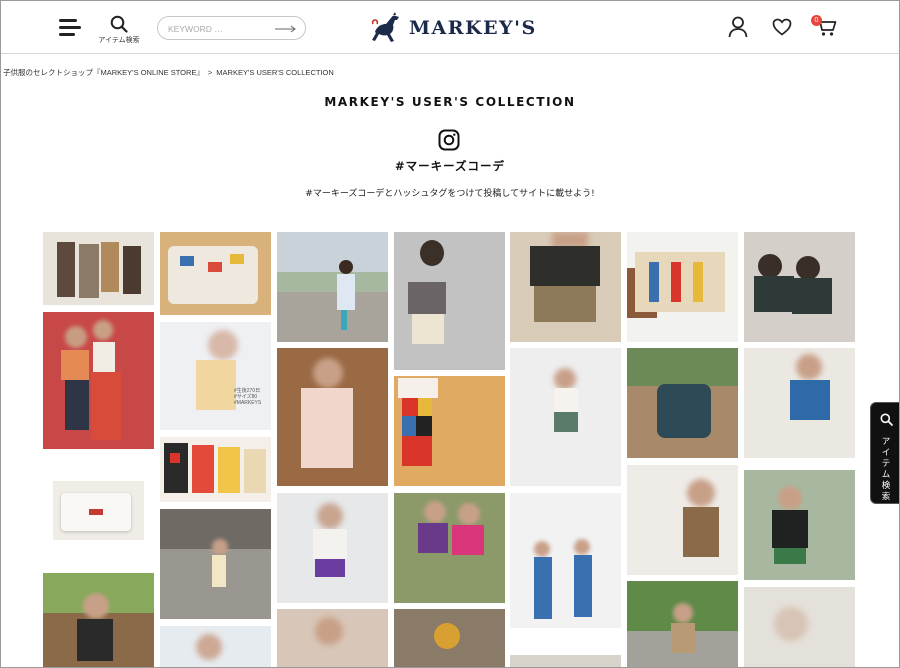 The image size is (900, 668). Describe the element at coordinates (450, 166) in the screenshot. I see `hashtag-heading: #マーキーズコーデ` at that location.